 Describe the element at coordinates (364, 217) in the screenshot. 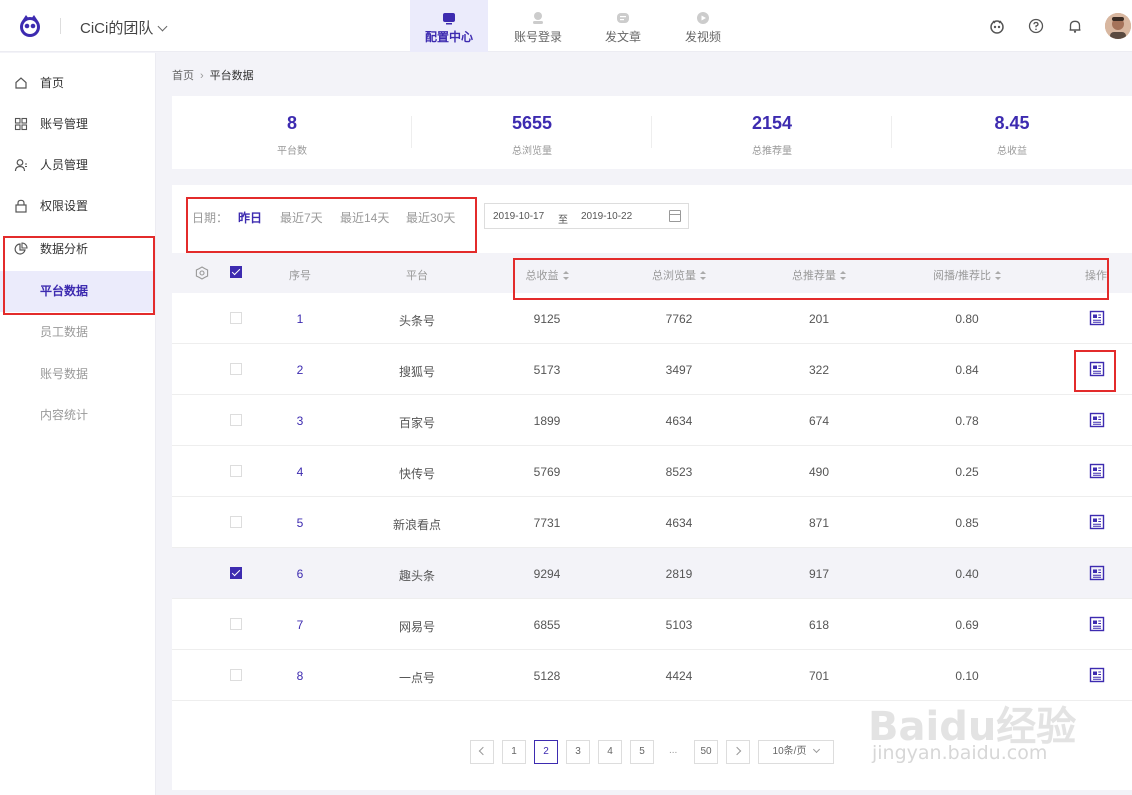

I see `date-option-14days: 最近14天` at that location.